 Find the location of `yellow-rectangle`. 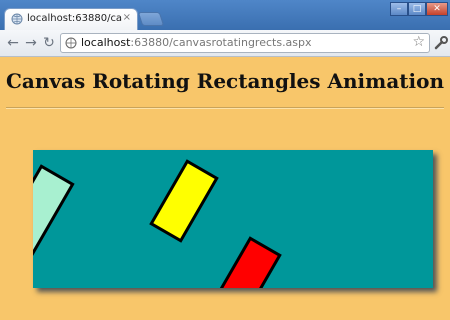

yellow-rectangle is located at coordinates (184, 201).